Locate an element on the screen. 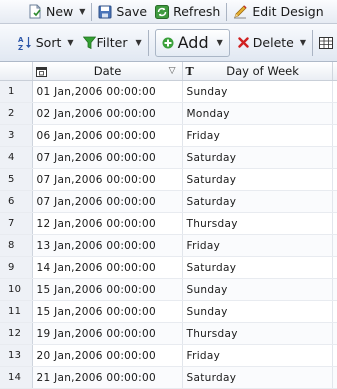 Image resolution: width=337 pixels, height=389 pixels. table-row: 9 14 Jan,2006 00:00:00 Saturday is located at coordinates (168, 267).